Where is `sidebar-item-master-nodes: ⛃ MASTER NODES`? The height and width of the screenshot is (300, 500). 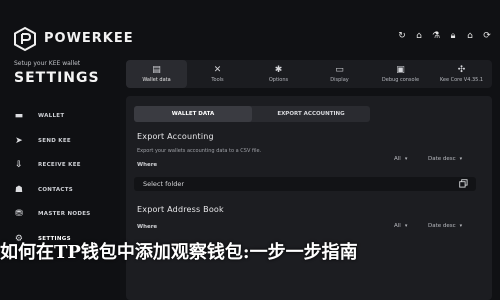
sidebar-item-master-nodes: ⛃ MASTER NODES is located at coordinates (62, 214).